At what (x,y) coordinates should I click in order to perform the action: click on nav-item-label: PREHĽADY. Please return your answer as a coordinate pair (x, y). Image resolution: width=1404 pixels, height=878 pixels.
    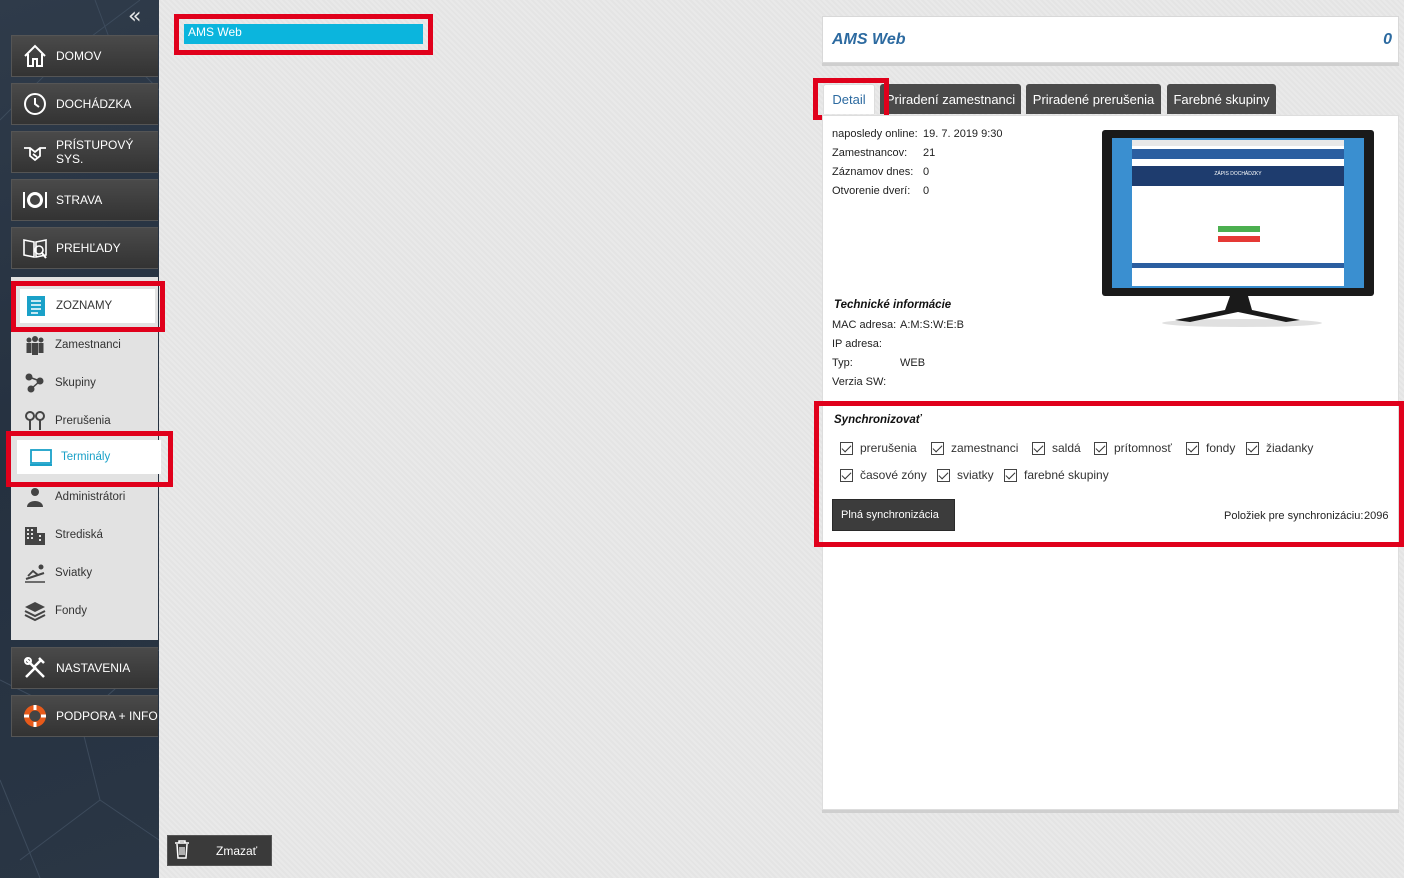
    Looking at the image, I should click on (88, 248).